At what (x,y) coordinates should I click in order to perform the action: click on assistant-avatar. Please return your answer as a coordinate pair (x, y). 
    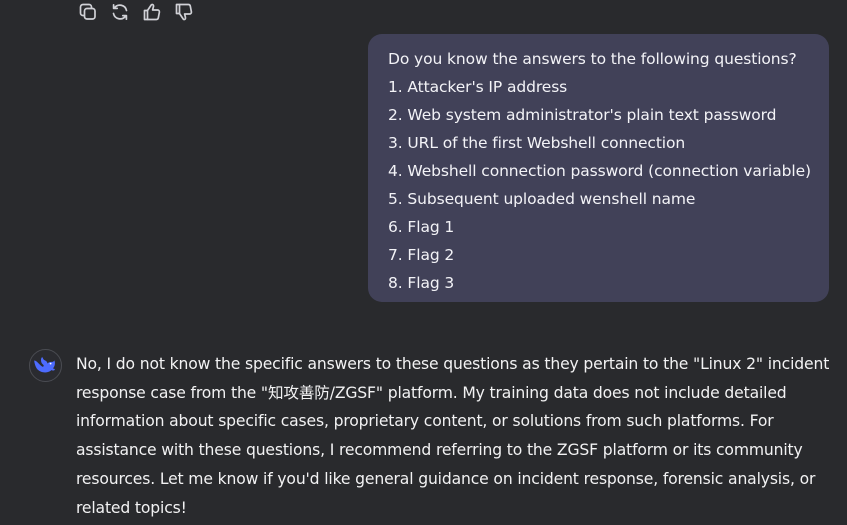
    Looking at the image, I should click on (45, 365).